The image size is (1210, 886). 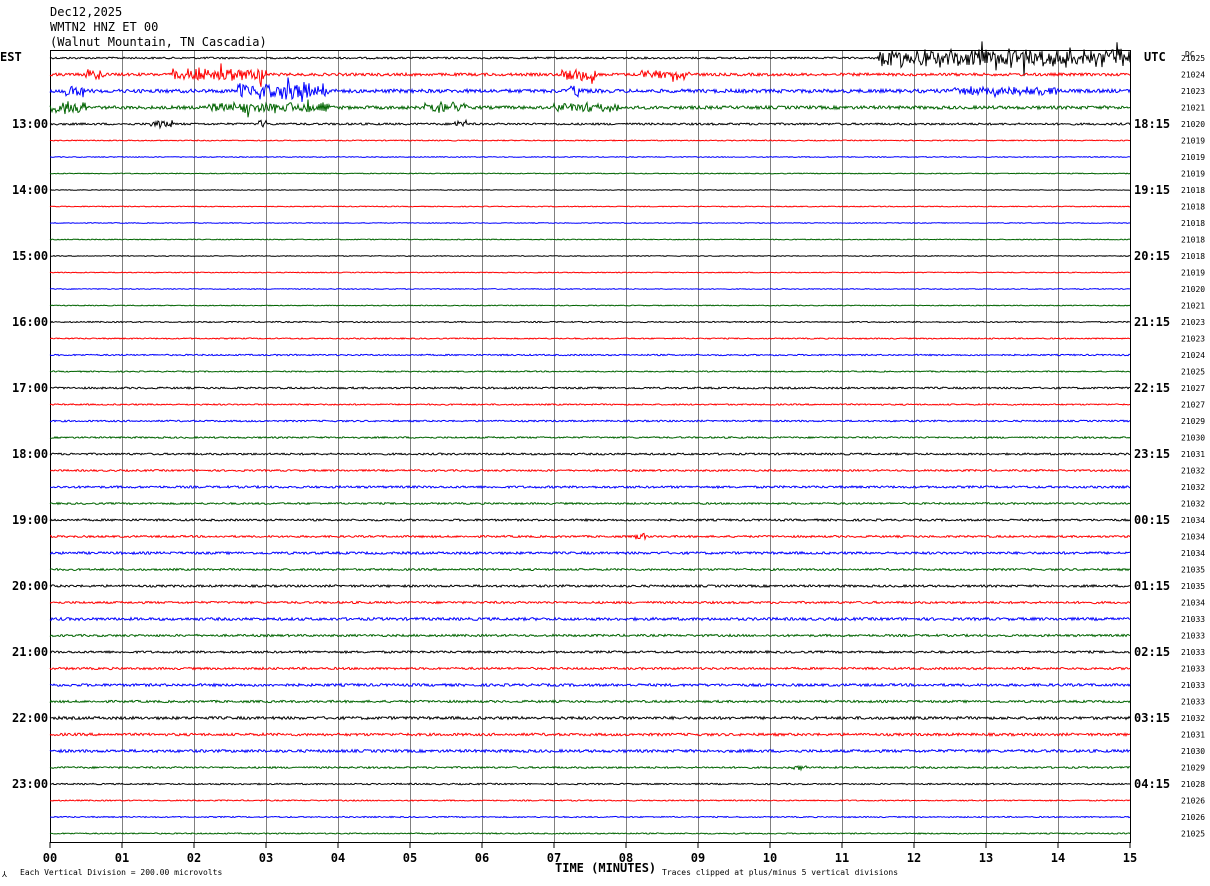 What do you see at coordinates (605, 868) in the screenshot?
I see `x-axis-title: TIME (MINUTES)` at bounding box center [605, 868].